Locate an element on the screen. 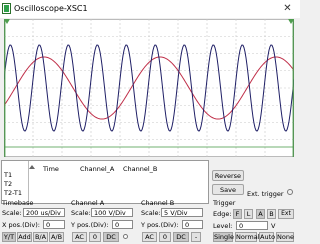 This screenshot has height=244, width=320. reverse-button: Reverse is located at coordinates (228, 175).